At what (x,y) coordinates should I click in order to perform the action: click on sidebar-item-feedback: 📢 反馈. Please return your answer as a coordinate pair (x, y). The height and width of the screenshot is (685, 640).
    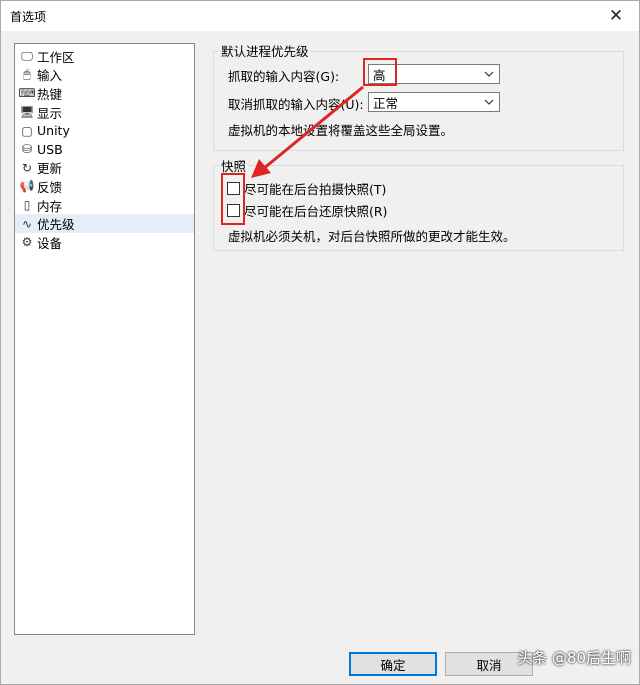
    Looking at the image, I should click on (104, 186).